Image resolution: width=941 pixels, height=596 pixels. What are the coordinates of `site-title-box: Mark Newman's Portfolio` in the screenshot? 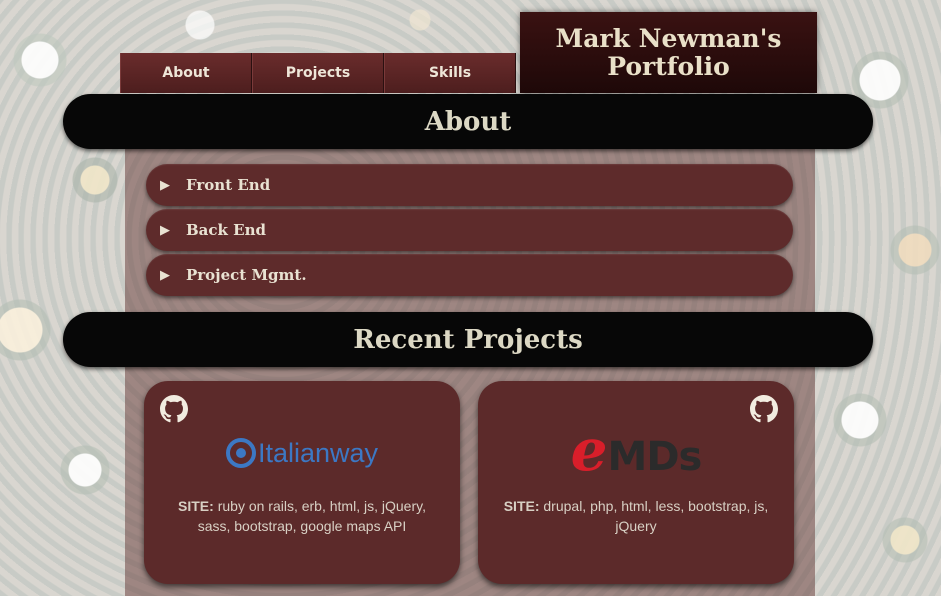 It's located at (668, 52).